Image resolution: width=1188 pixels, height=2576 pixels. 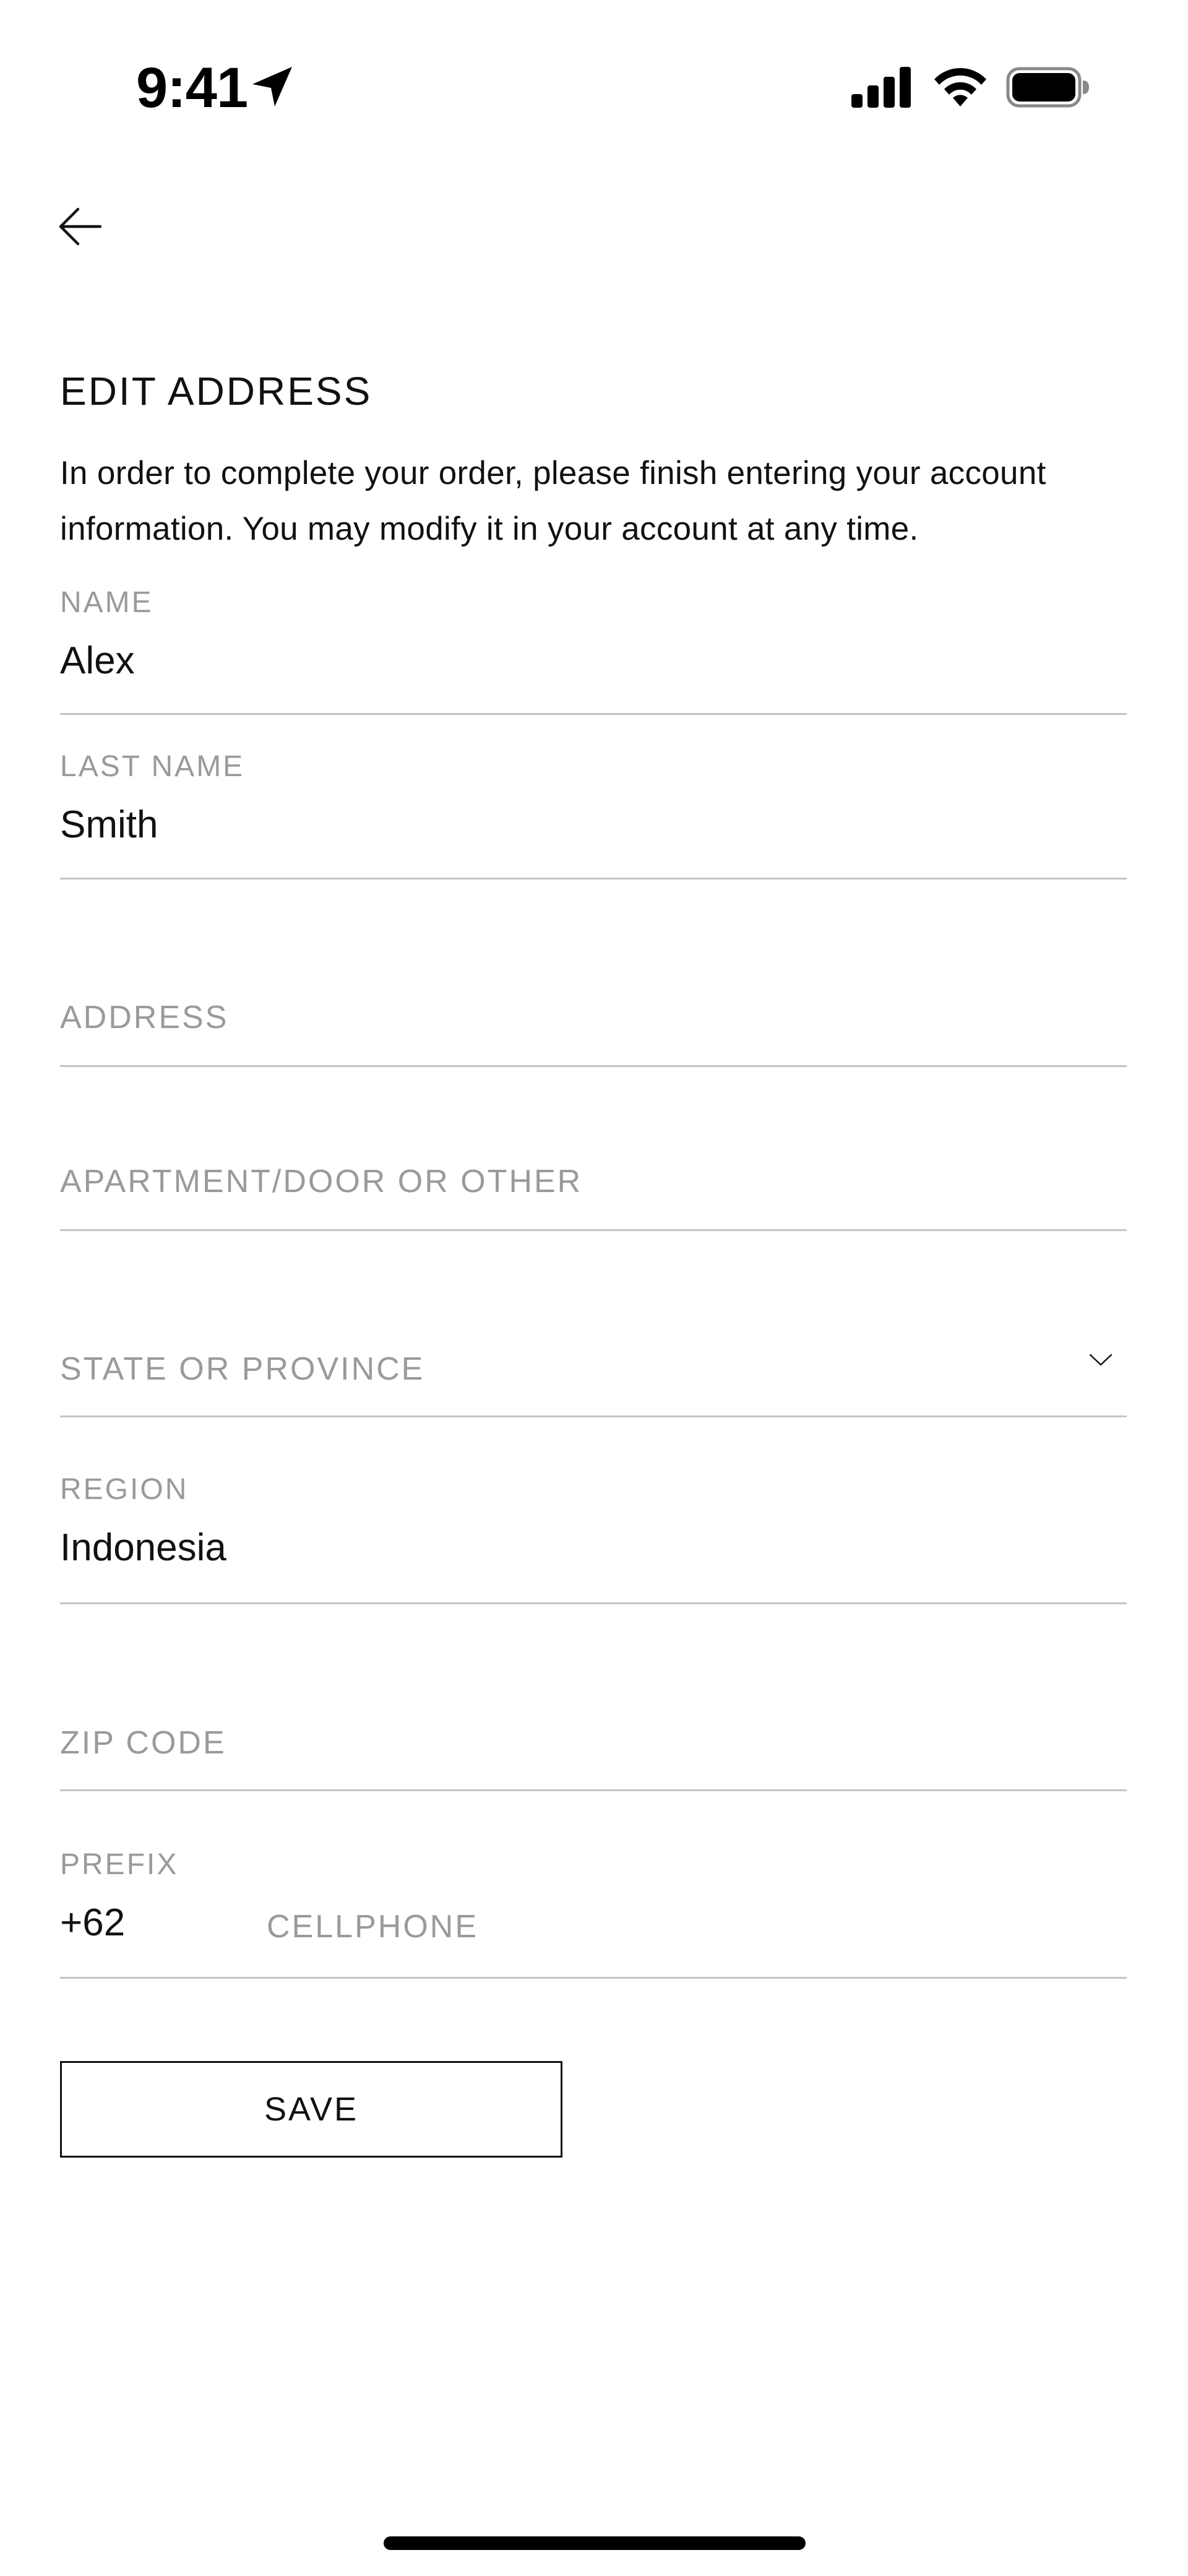 What do you see at coordinates (216, 391) in the screenshot?
I see `page-title: EDIT ADDRESS` at bounding box center [216, 391].